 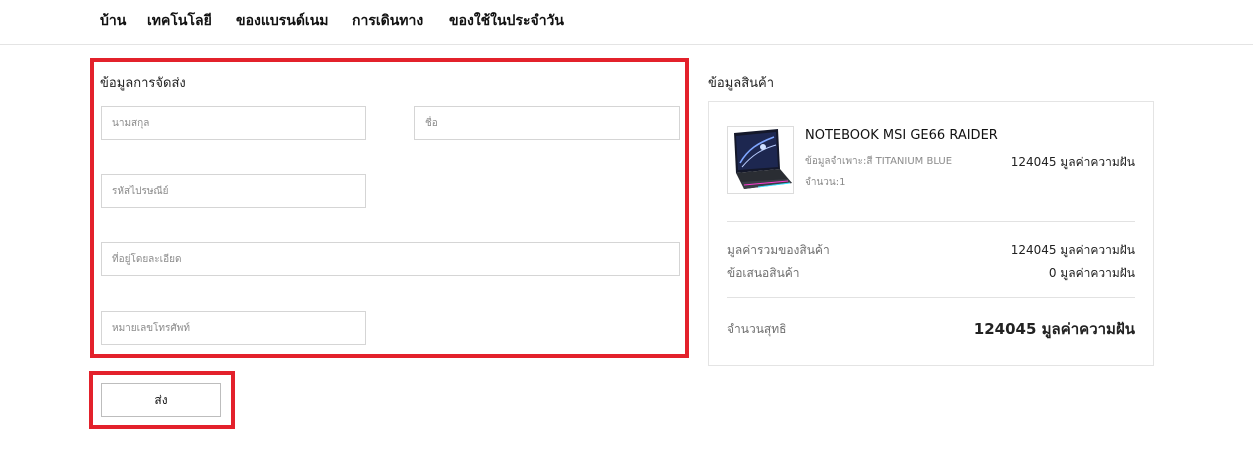 What do you see at coordinates (741, 83) in the screenshot?
I see `product-info-heading: ข้อมูลสินค้า` at bounding box center [741, 83].